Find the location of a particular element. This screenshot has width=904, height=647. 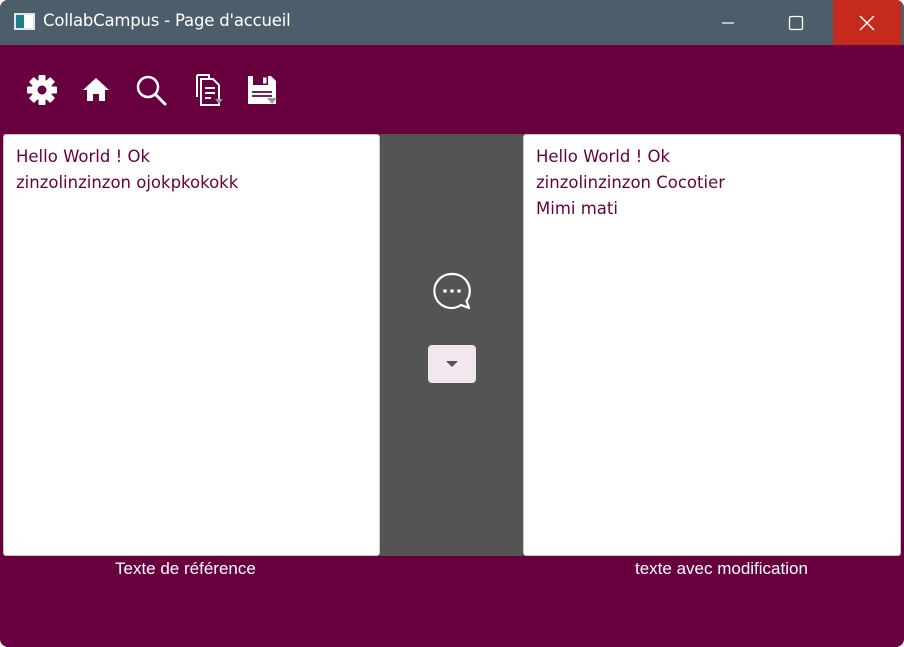

middle-column is located at coordinates (451, 345).